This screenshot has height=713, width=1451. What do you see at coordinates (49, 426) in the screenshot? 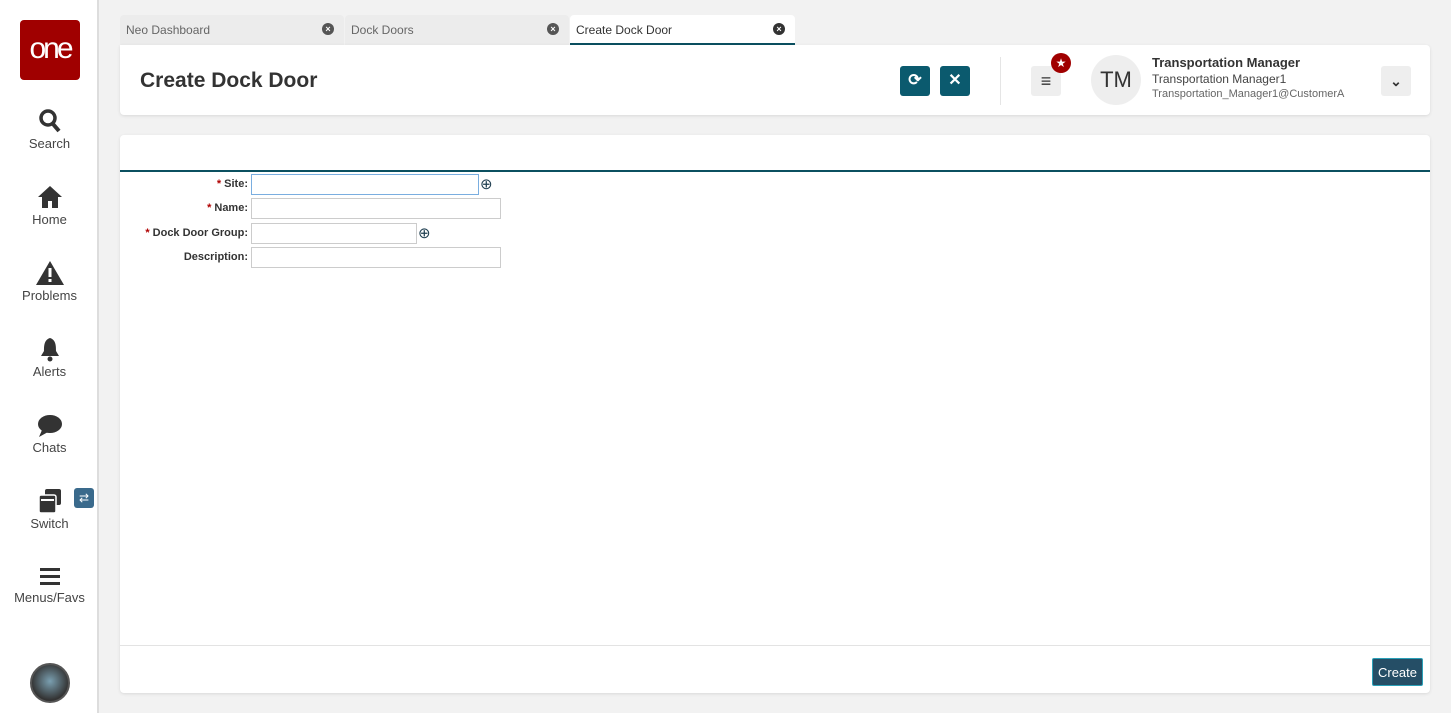
I see `chat-icon` at bounding box center [49, 426].